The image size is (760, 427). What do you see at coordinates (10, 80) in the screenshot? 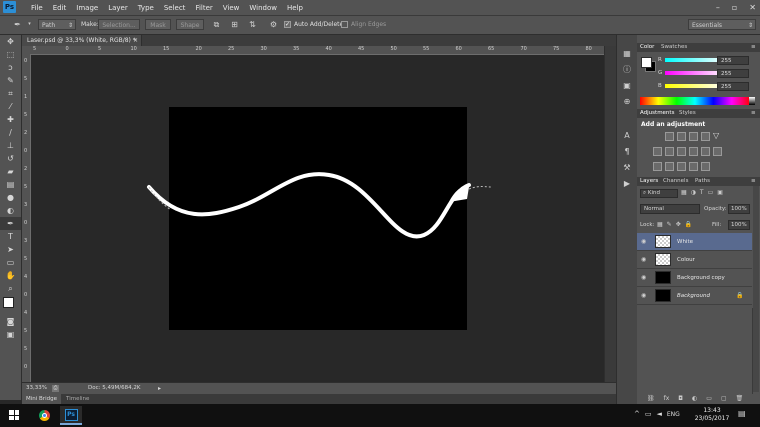
I see `quick-selection-tool-icon: ✎` at bounding box center [10, 80].